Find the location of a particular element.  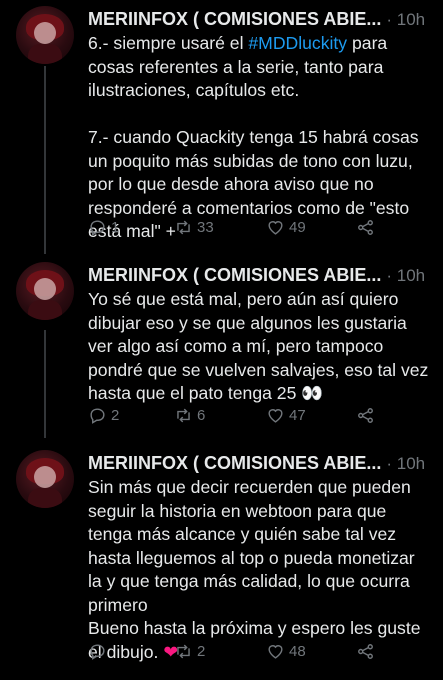

reply-count: 2 is located at coordinates (115, 415).